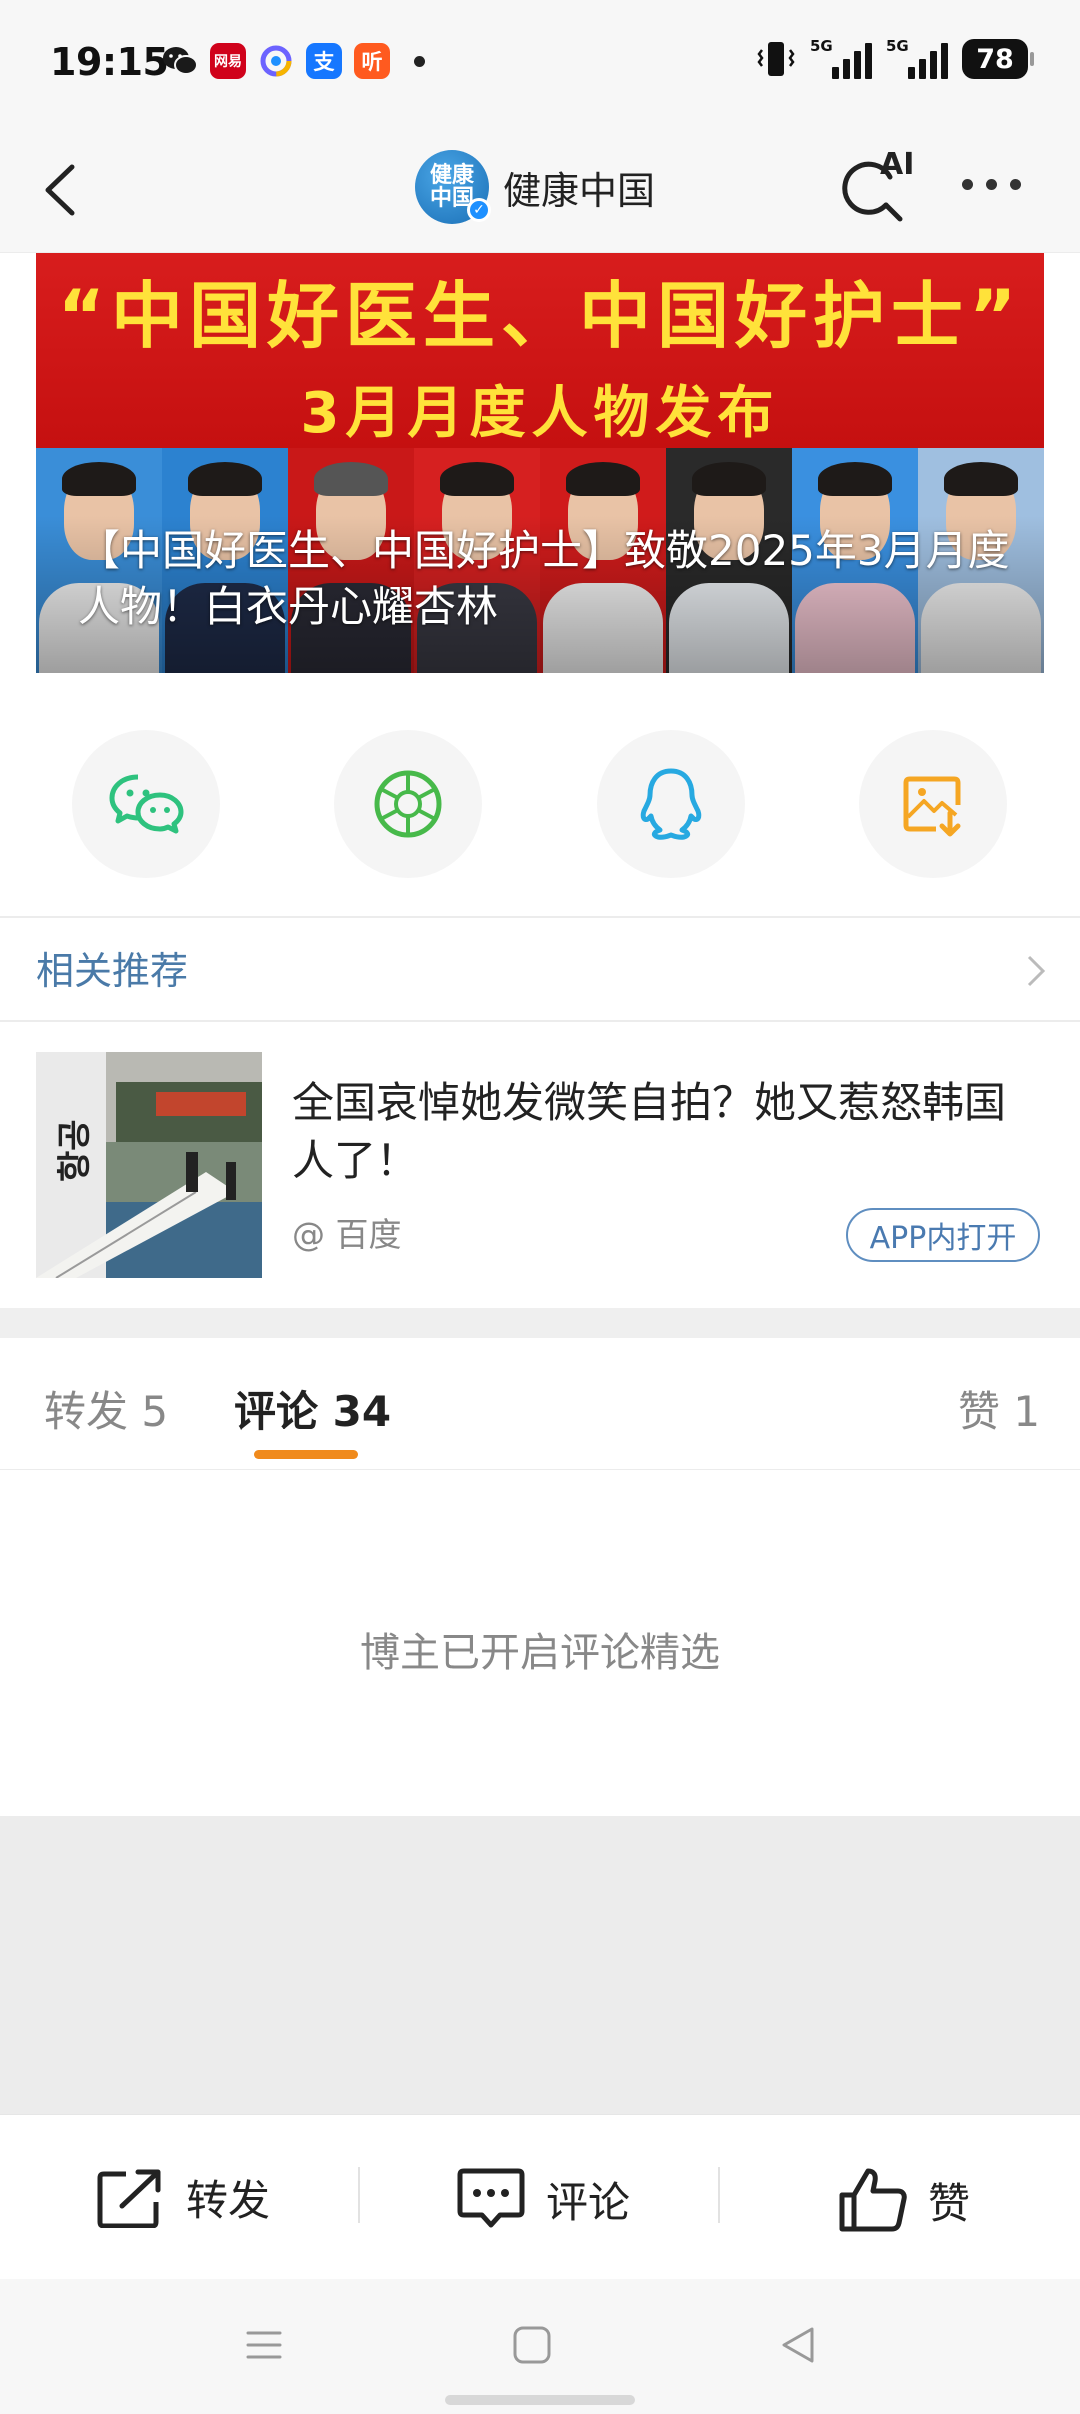  I want to click on qq-share-icon, so click(671, 804).